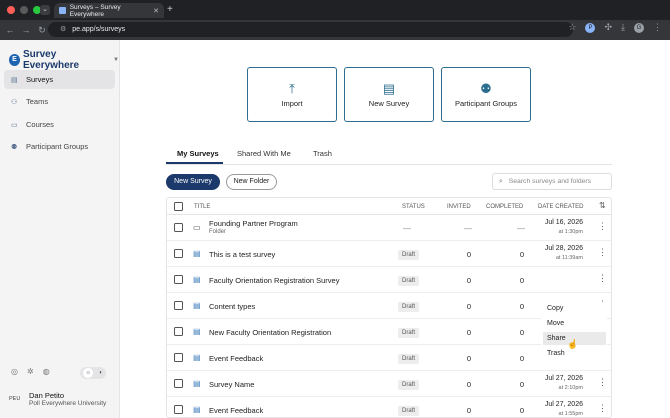 Image resolution: width=670 pixels, height=418 pixels. What do you see at coordinates (608, 27) in the screenshot?
I see `puzzle-icon: ✣` at bounding box center [608, 27].